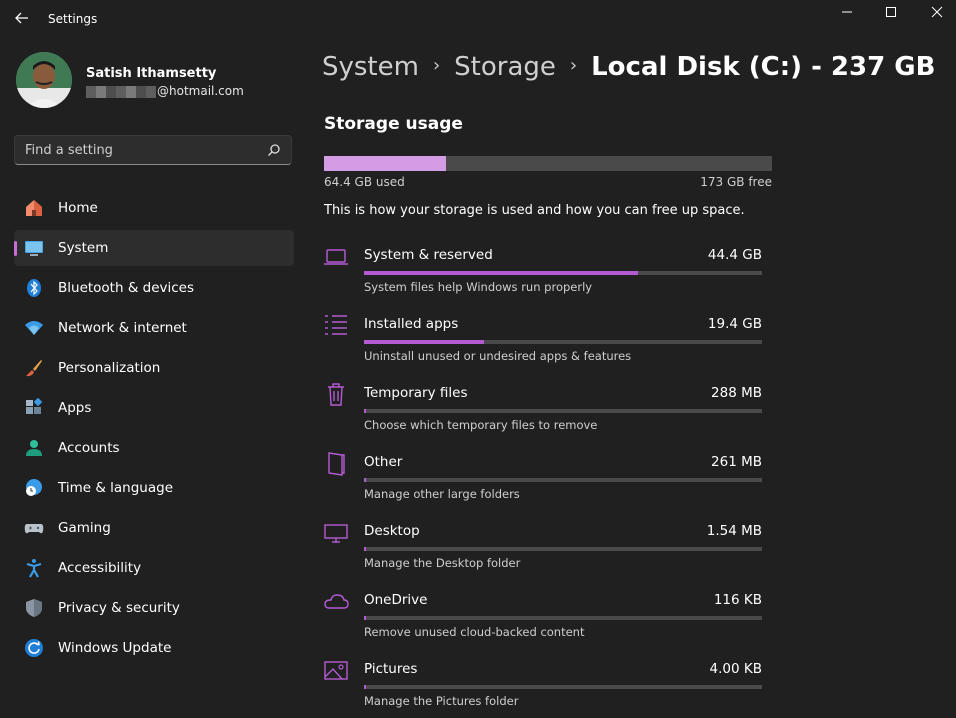 This screenshot has width=956, height=718. Describe the element at coordinates (121, 91) in the screenshot. I see `email-redaction` at that location.